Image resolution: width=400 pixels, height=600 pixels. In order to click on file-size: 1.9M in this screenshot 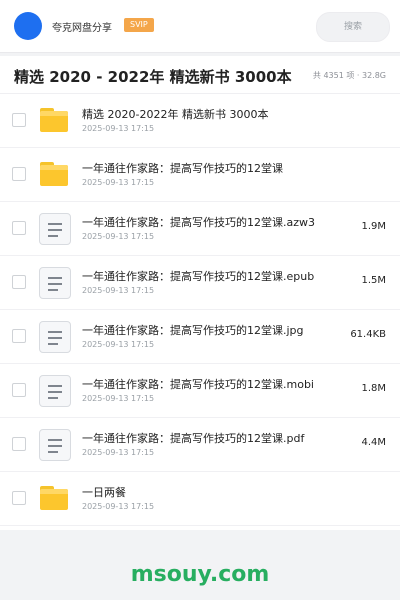, I will do `click(373, 226)`.